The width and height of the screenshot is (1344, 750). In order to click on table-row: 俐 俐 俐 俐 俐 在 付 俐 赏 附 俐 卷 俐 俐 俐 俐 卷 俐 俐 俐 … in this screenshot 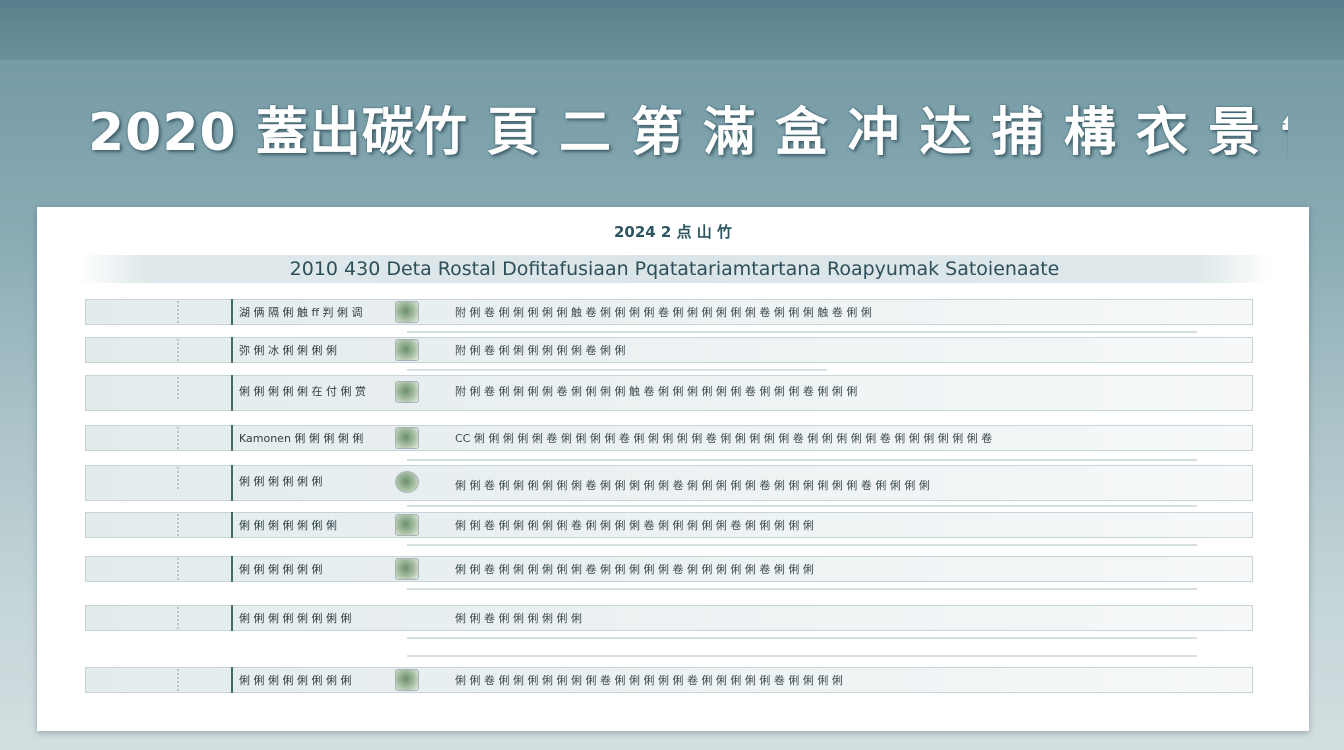, I will do `click(669, 393)`.